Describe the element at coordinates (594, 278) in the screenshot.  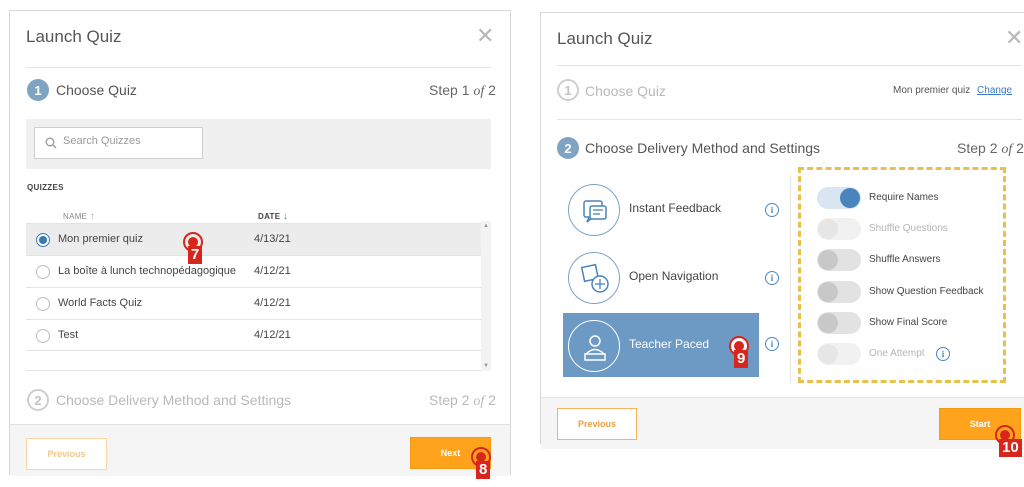
I see `open-navigation-icon` at that location.